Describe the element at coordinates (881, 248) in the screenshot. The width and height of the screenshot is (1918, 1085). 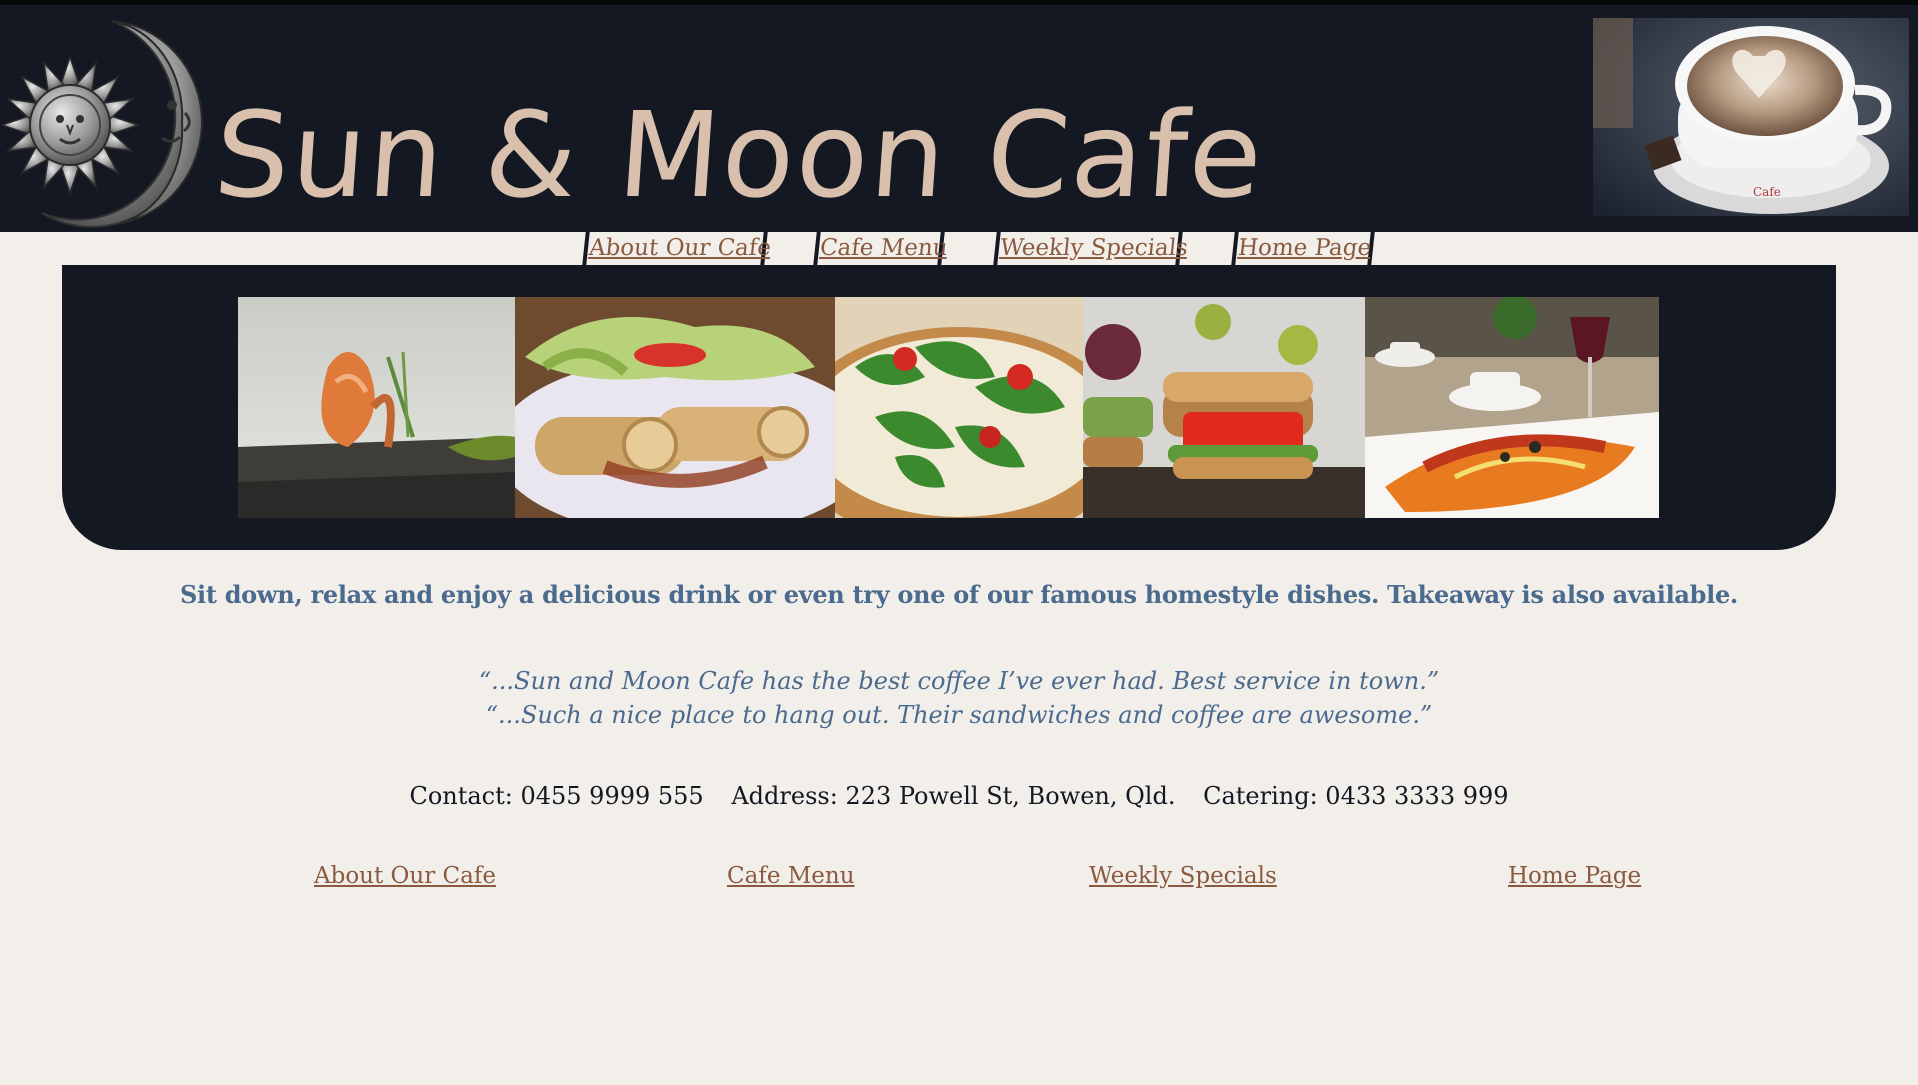
I see `nav-menu-link: Cafe Menu` at that location.